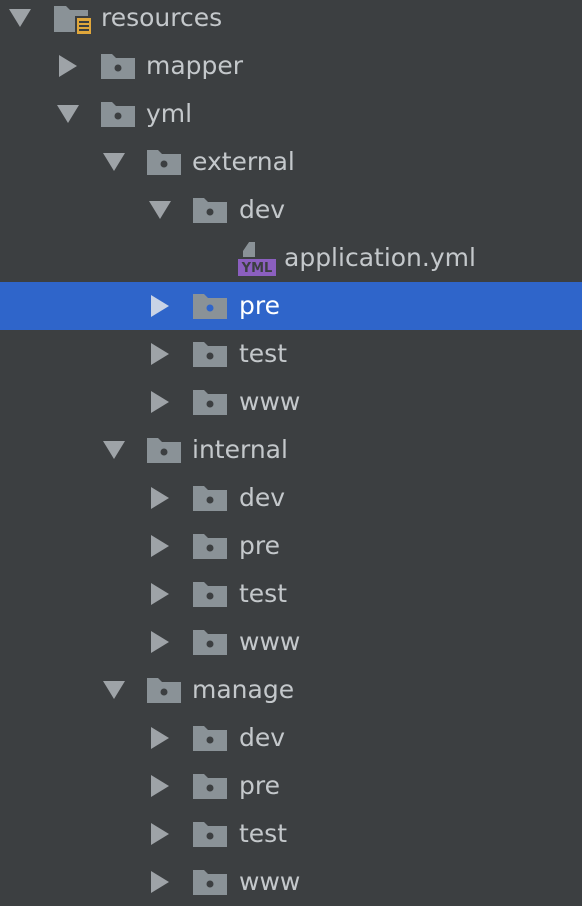 The width and height of the screenshot is (582, 906). Describe the element at coordinates (74, 19) in the screenshot. I see `resources-folder-icon` at that location.